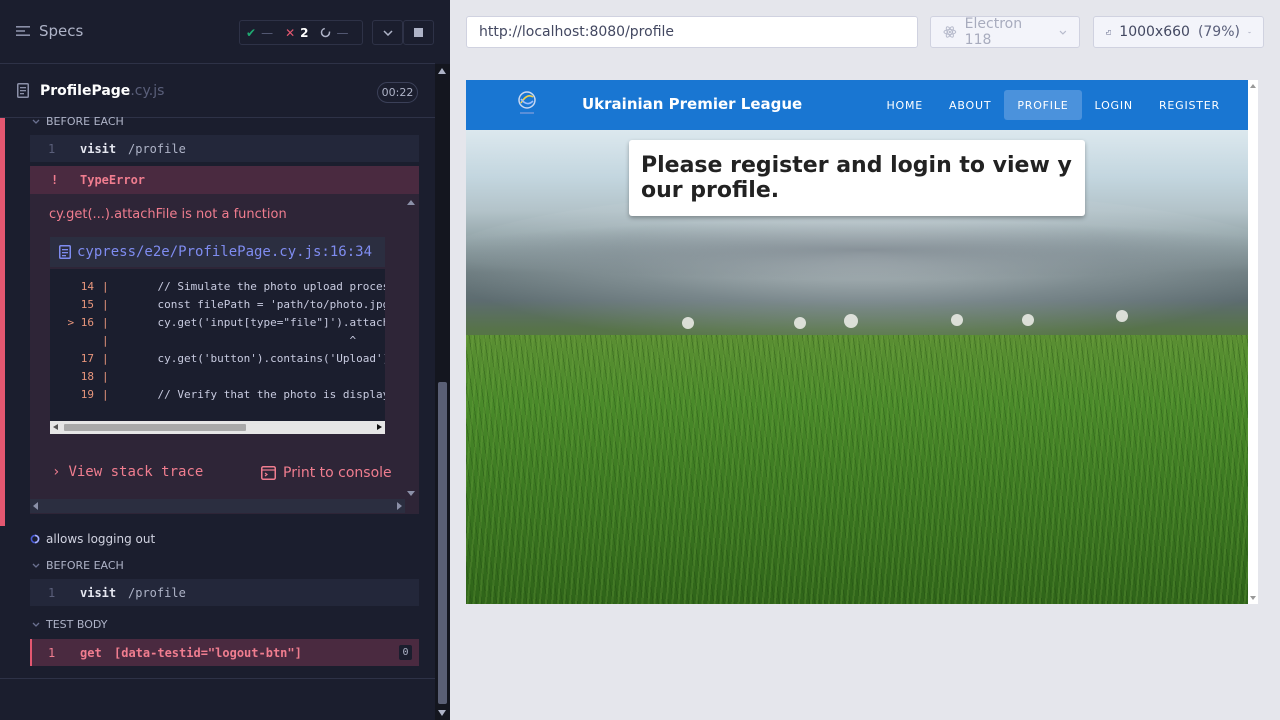 This screenshot has height=720, width=1280. I want to click on get-command-failed: 1 get [data-testid="logout-btn"] 0, so click(224, 652).